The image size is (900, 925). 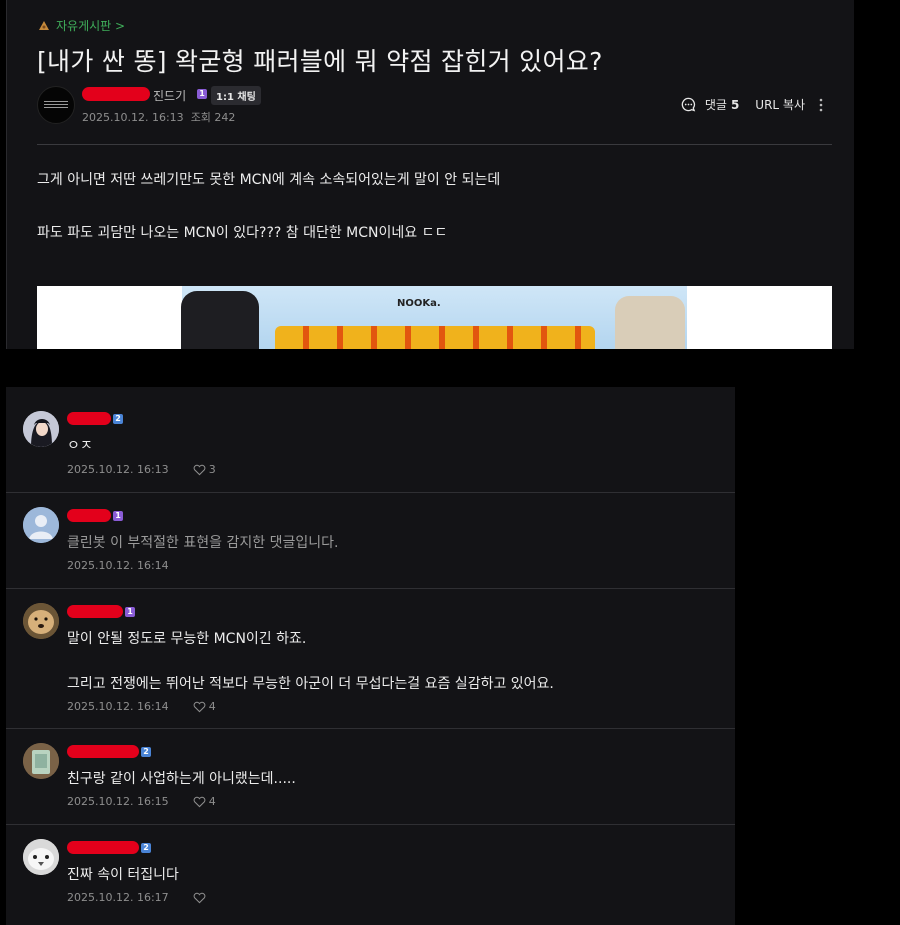 What do you see at coordinates (752, 104) in the screenshot?
I see `post-actions: 댓글 5 URL 복사` at bounding box center [752, 104].